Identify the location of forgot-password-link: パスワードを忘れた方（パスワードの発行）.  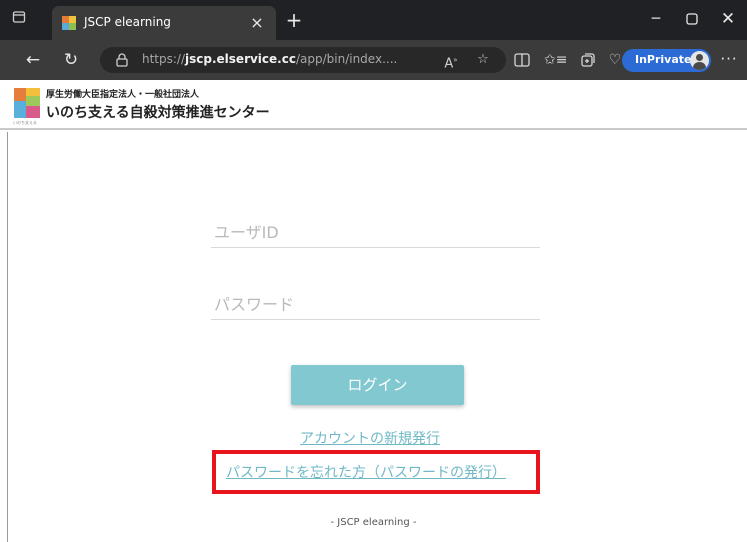
(366, 472).